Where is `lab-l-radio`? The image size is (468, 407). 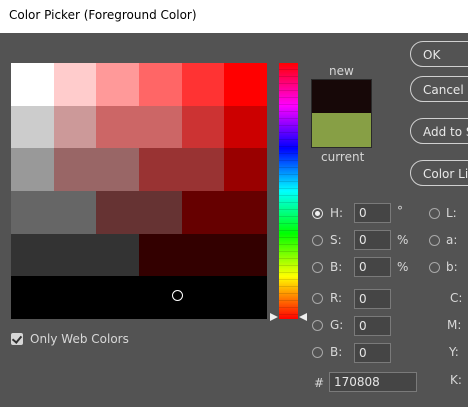 lab-l-radio is located at coordinates (434, 213).